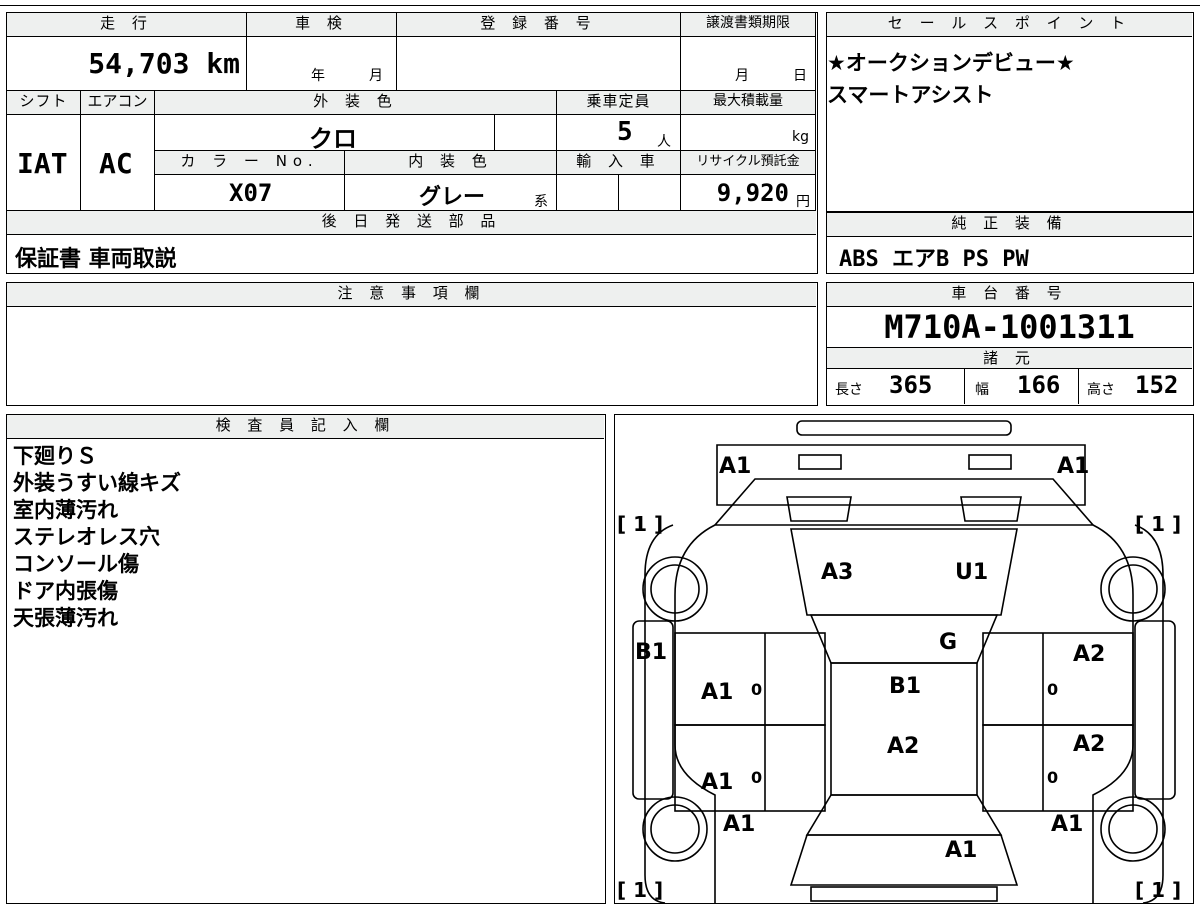 The height and width of the screenshot is (904, 1200). Describe the element at coordinates (735, 466) in the screenshot. I see `mark-front-left-a1: A1` at that location.